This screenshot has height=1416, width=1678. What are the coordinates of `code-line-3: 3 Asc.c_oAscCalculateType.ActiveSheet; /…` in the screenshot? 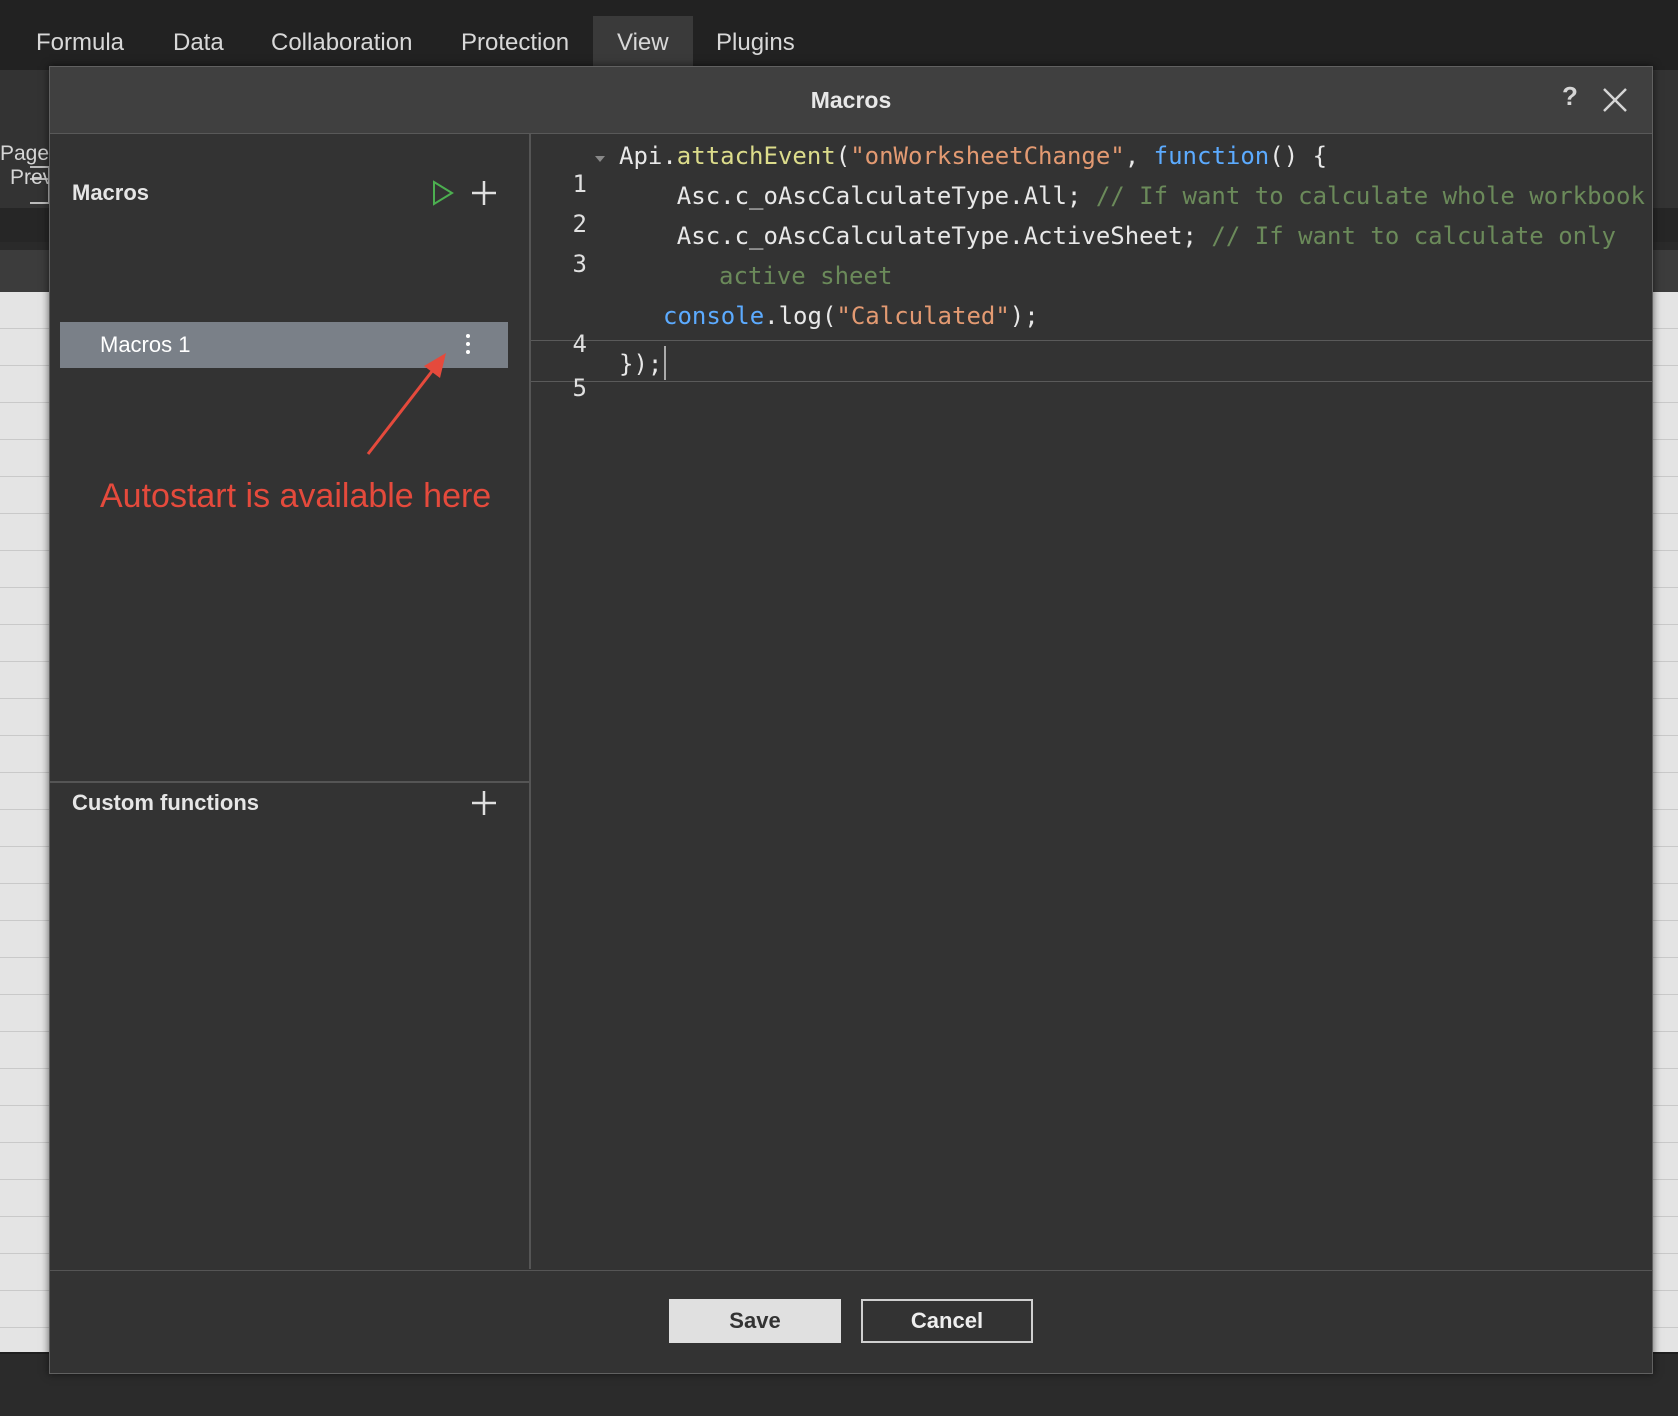 It's located at (1091, 250).